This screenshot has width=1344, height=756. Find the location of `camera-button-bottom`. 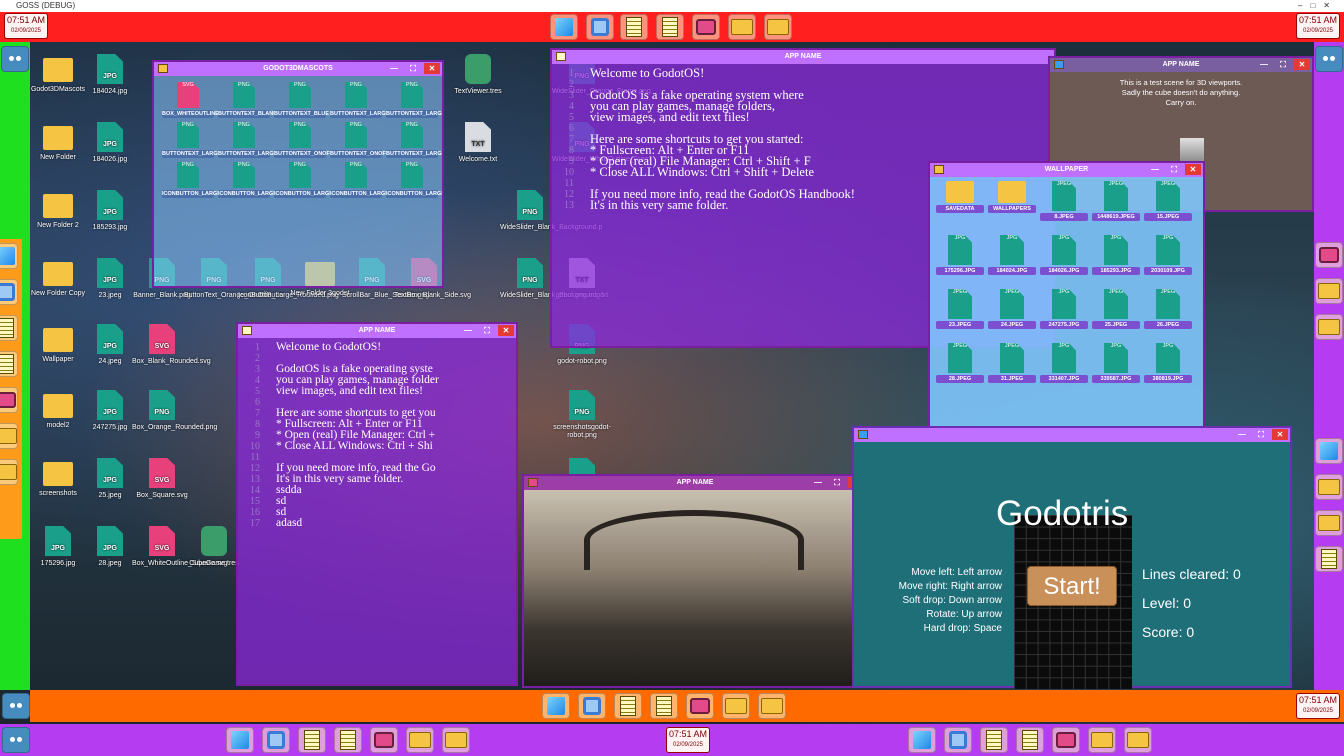

camera-button-bottom is located at coordinates (700, 706).